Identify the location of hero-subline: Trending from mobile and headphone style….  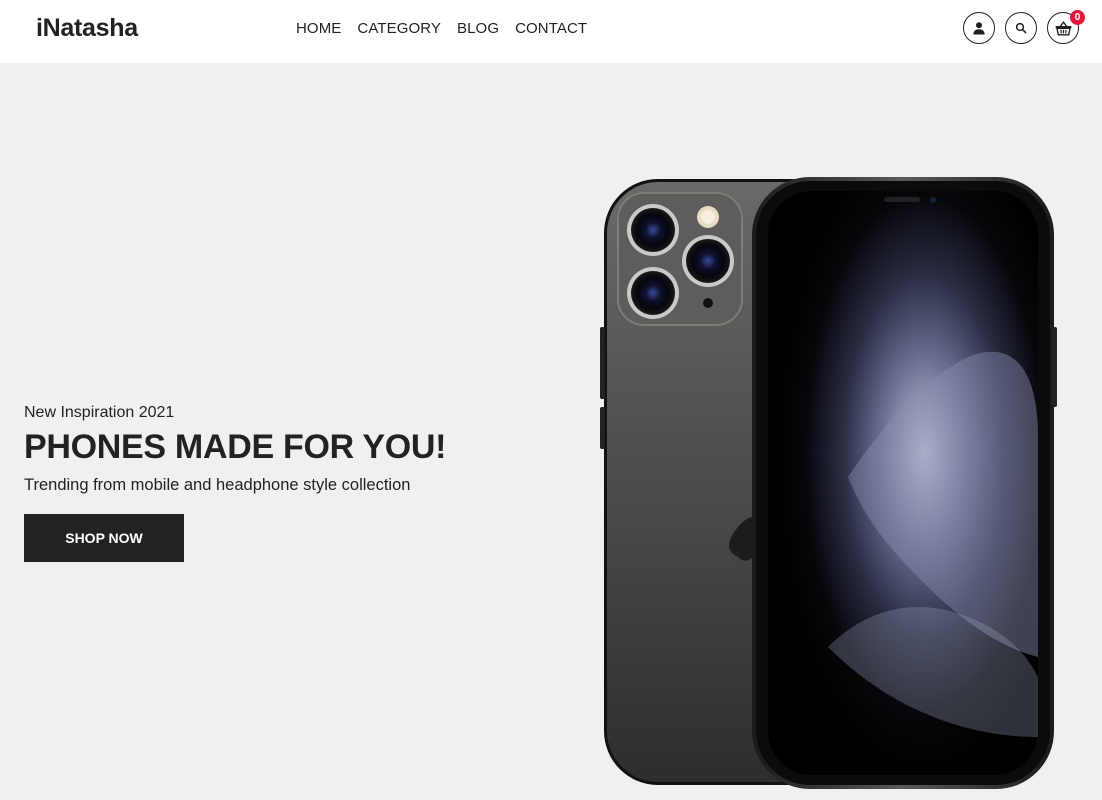
(217, 485).